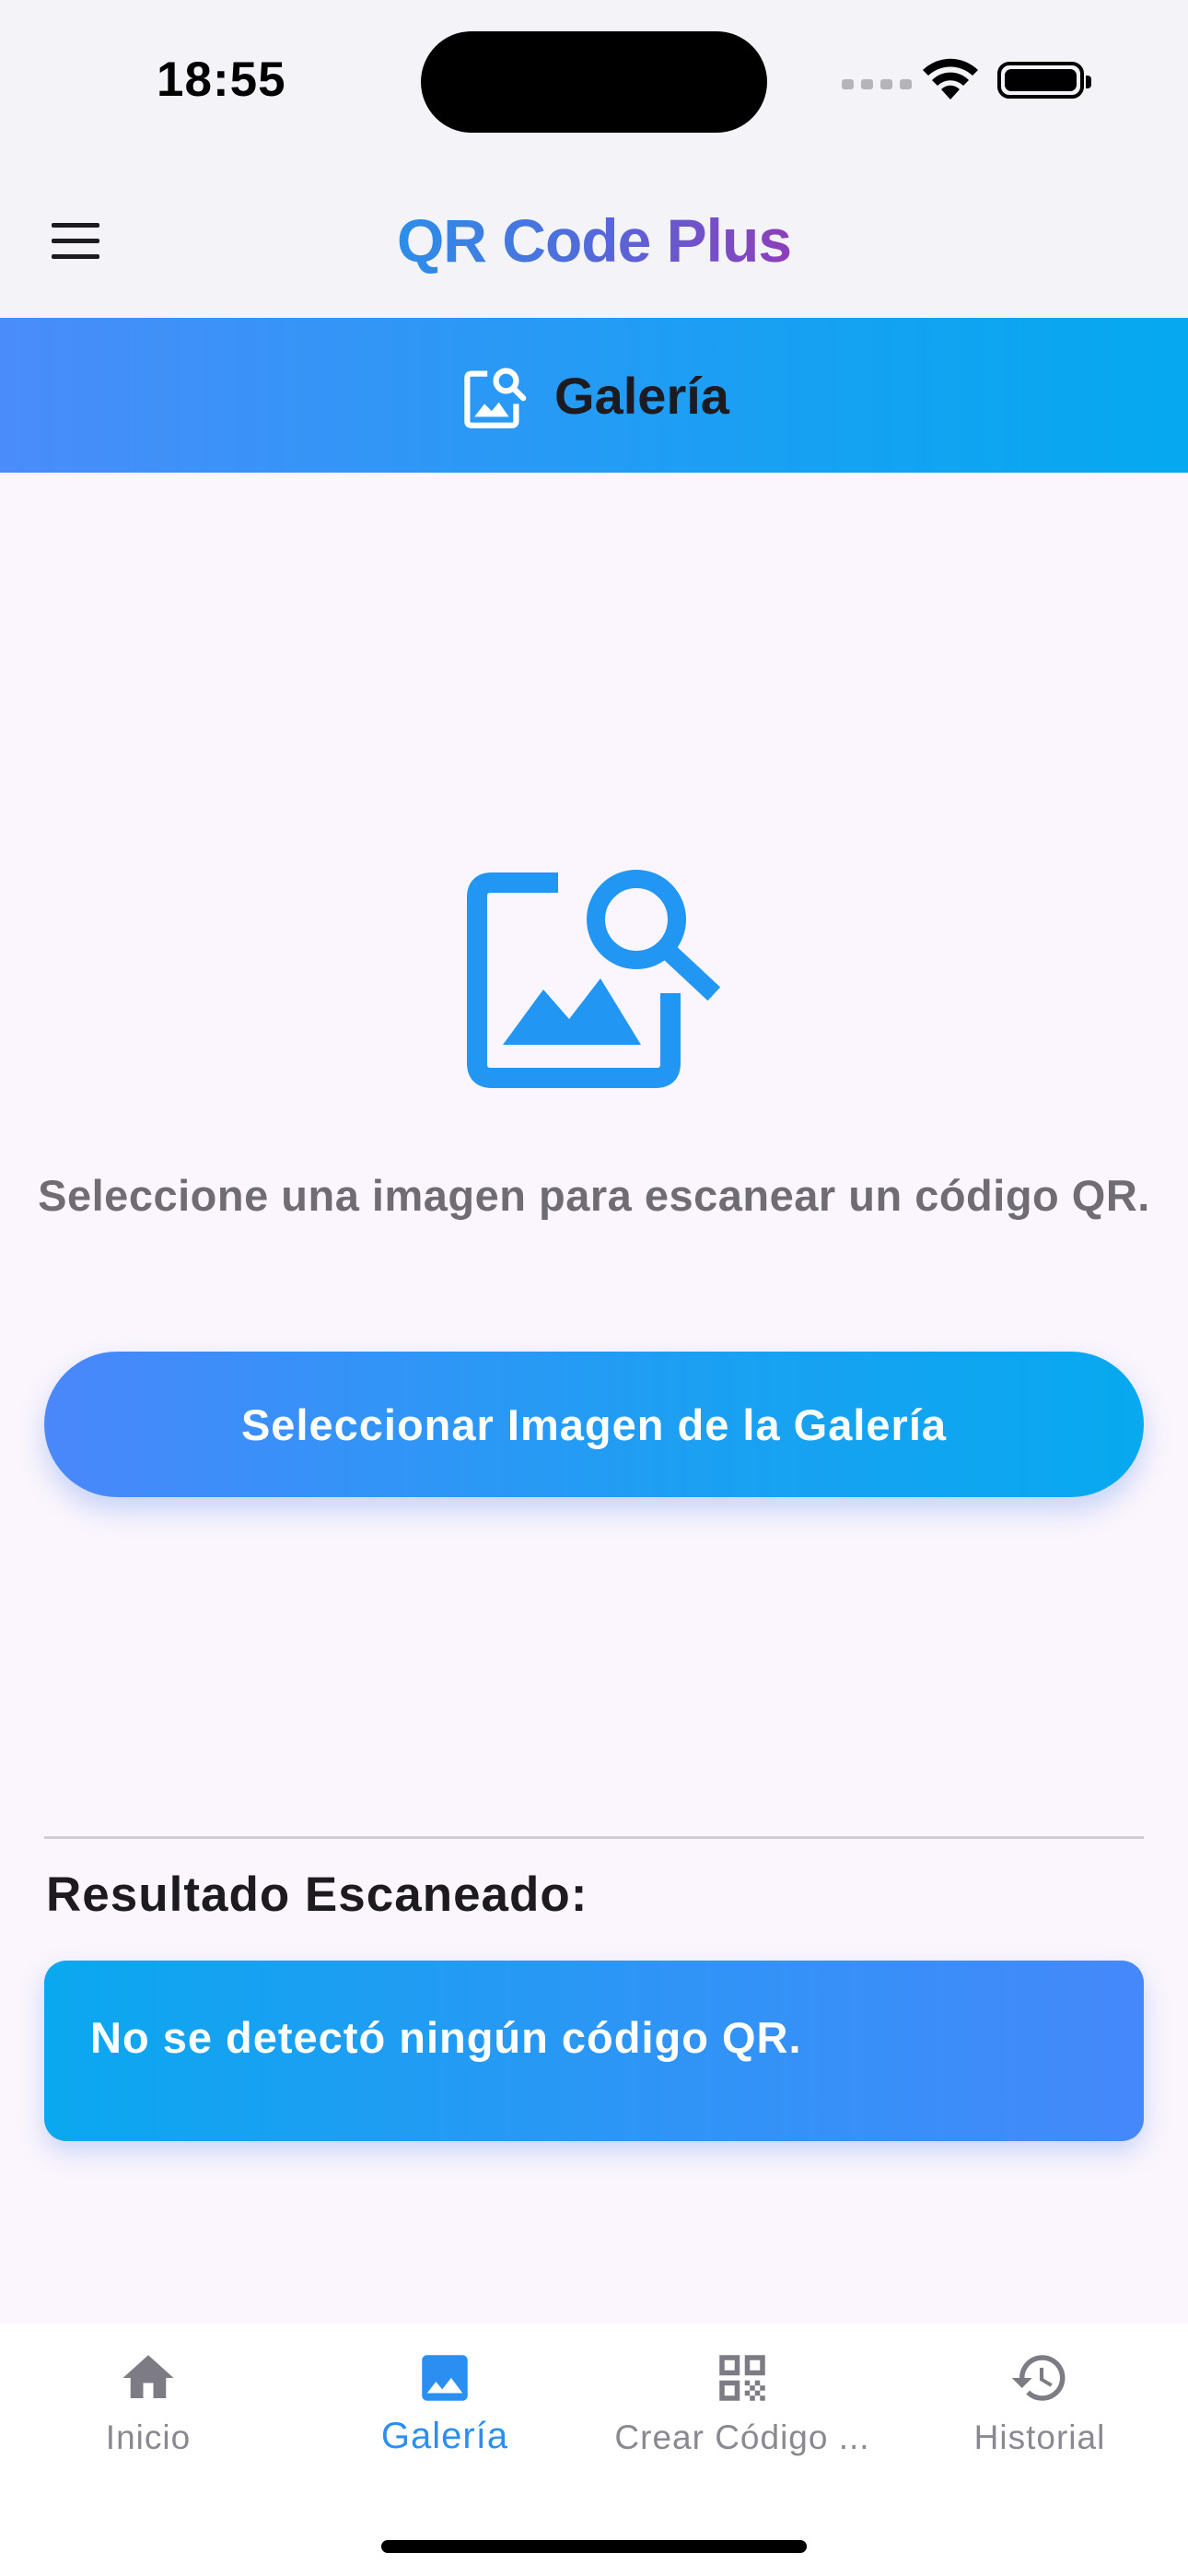 This screenshot has height=2576, width=1188. Describe the element at coordinates (641, 395) in the screenshot. I see `banner-title: Galería` at that location.